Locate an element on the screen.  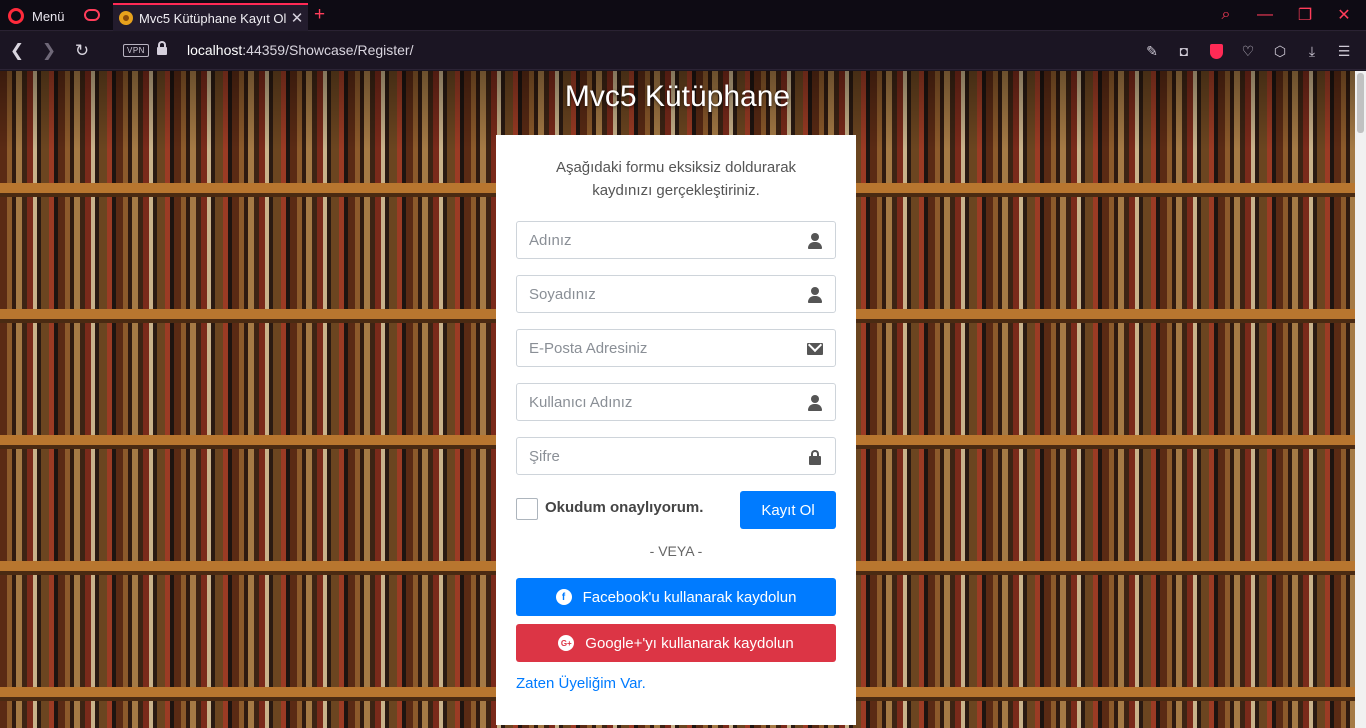
vpn-badge: VPN is located at coordinates (136, 50).